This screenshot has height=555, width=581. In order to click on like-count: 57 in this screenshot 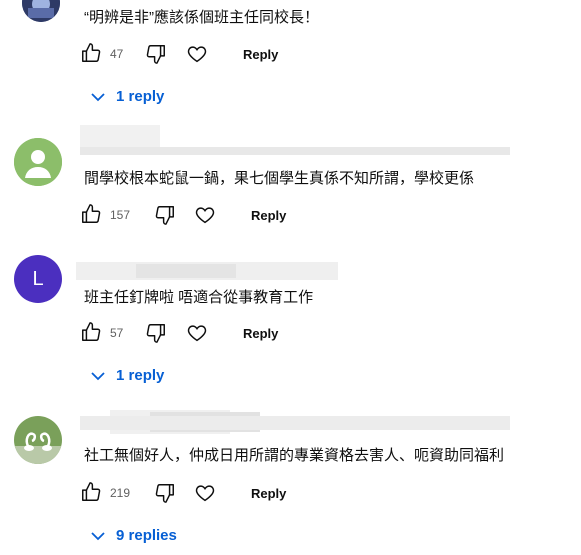, I will do `click(117, 333)`.